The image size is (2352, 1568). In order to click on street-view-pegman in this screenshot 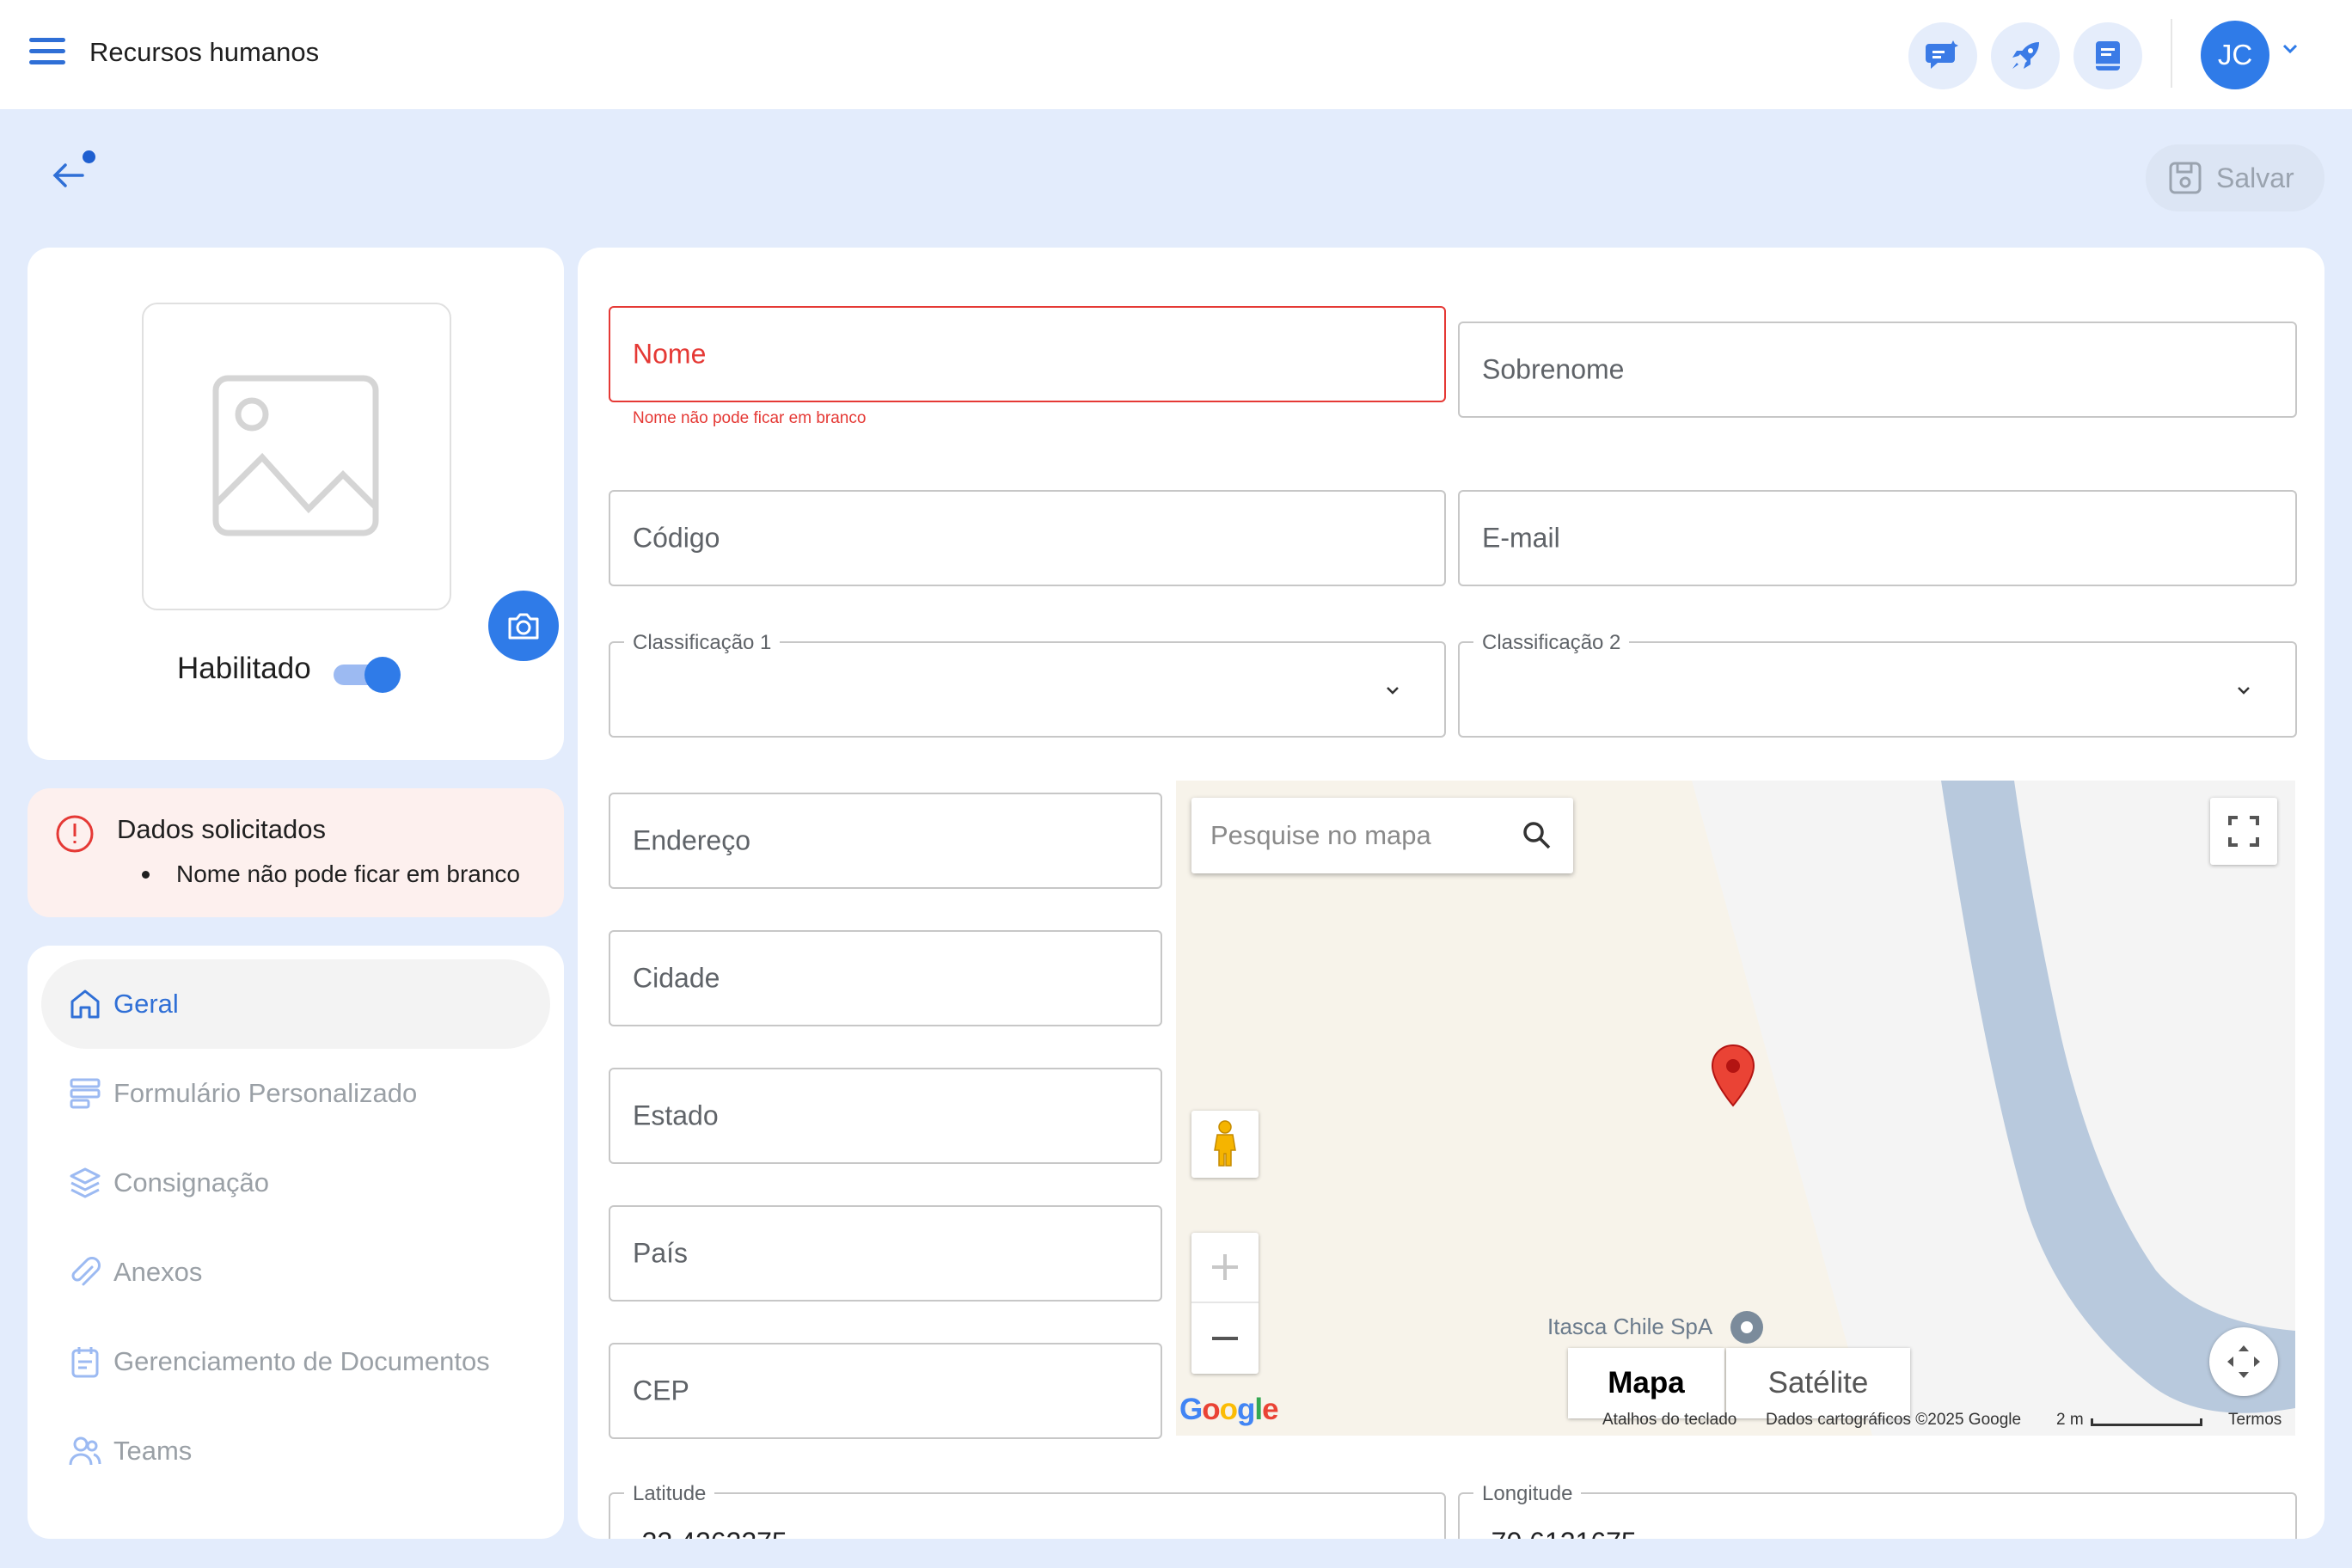, I will do `click(1225, 1144)`.